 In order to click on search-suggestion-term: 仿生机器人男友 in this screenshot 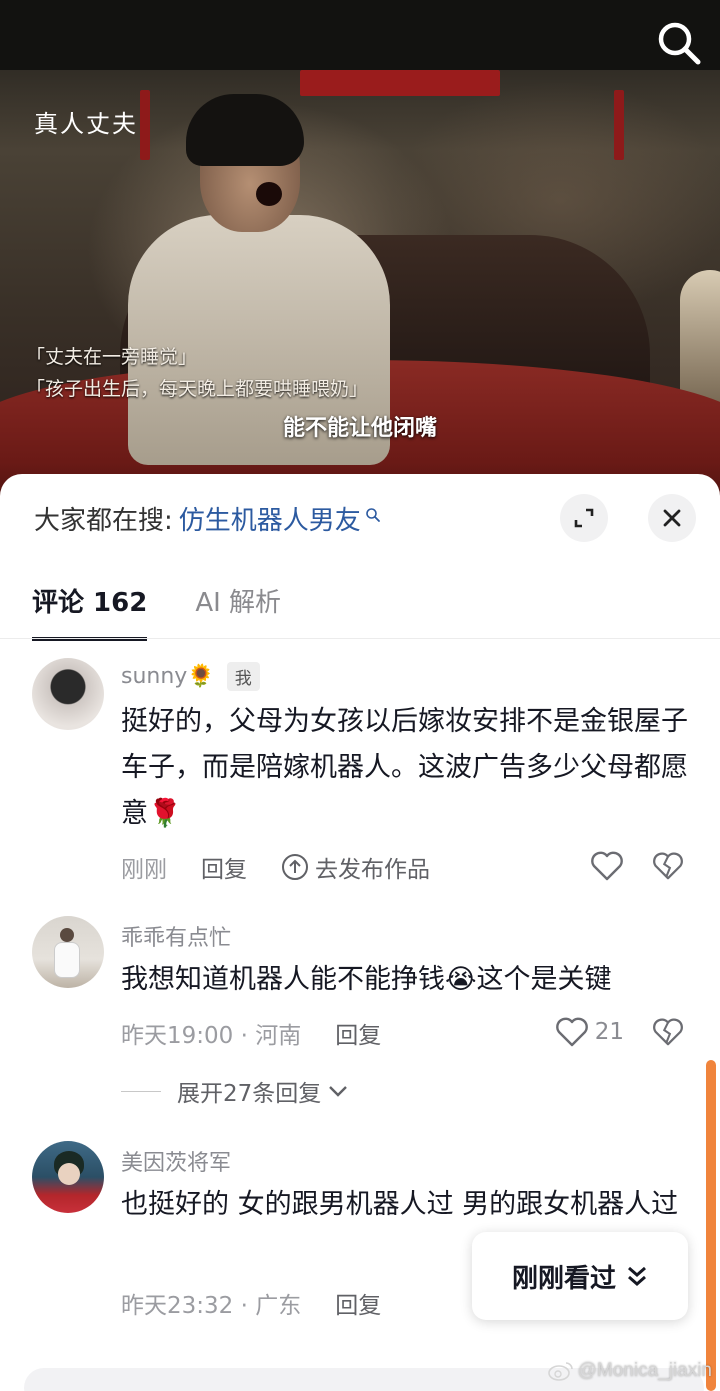, I will do `click(270, 518)`.